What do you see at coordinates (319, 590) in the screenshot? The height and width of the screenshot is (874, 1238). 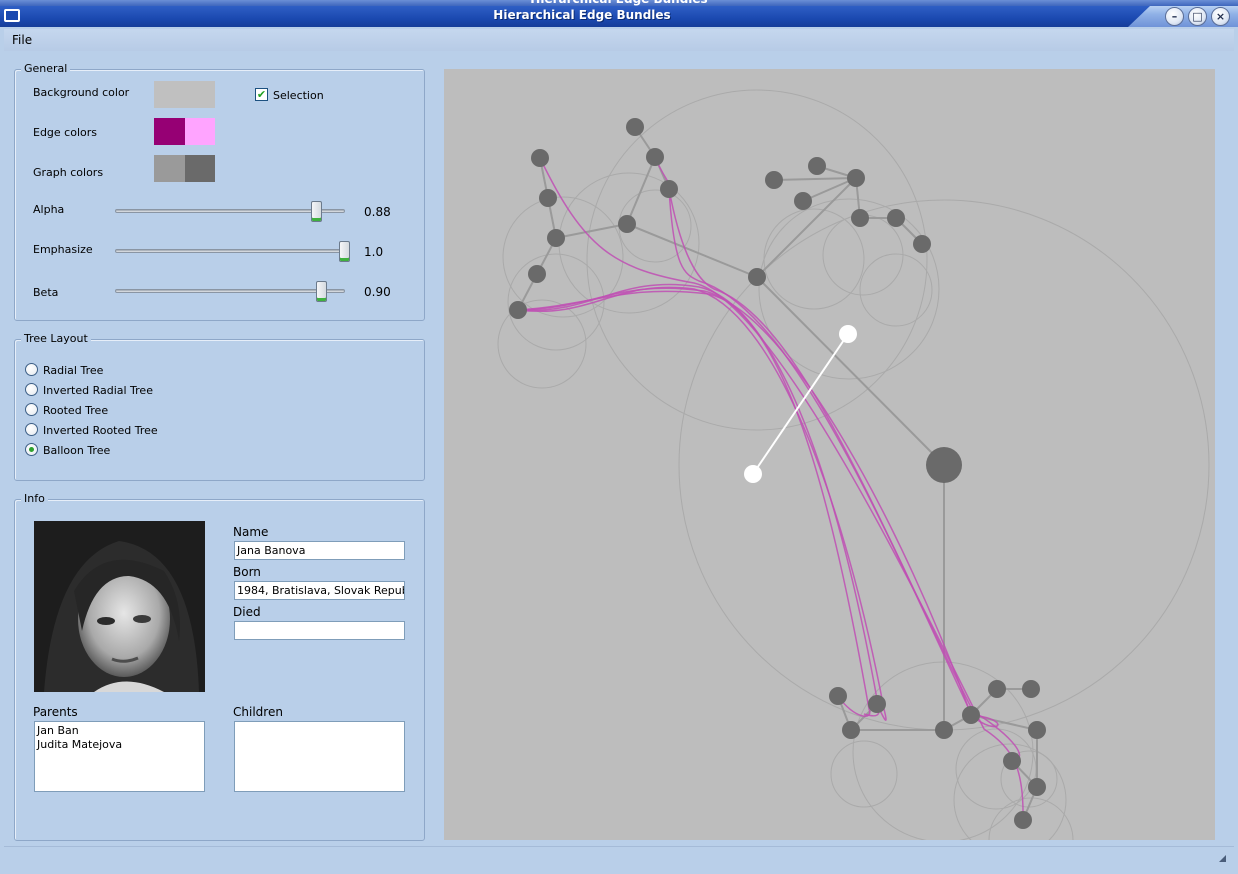 I see `born-field: 1984, Bratislava, Slovak Republic` at bounding box center [319, 590].